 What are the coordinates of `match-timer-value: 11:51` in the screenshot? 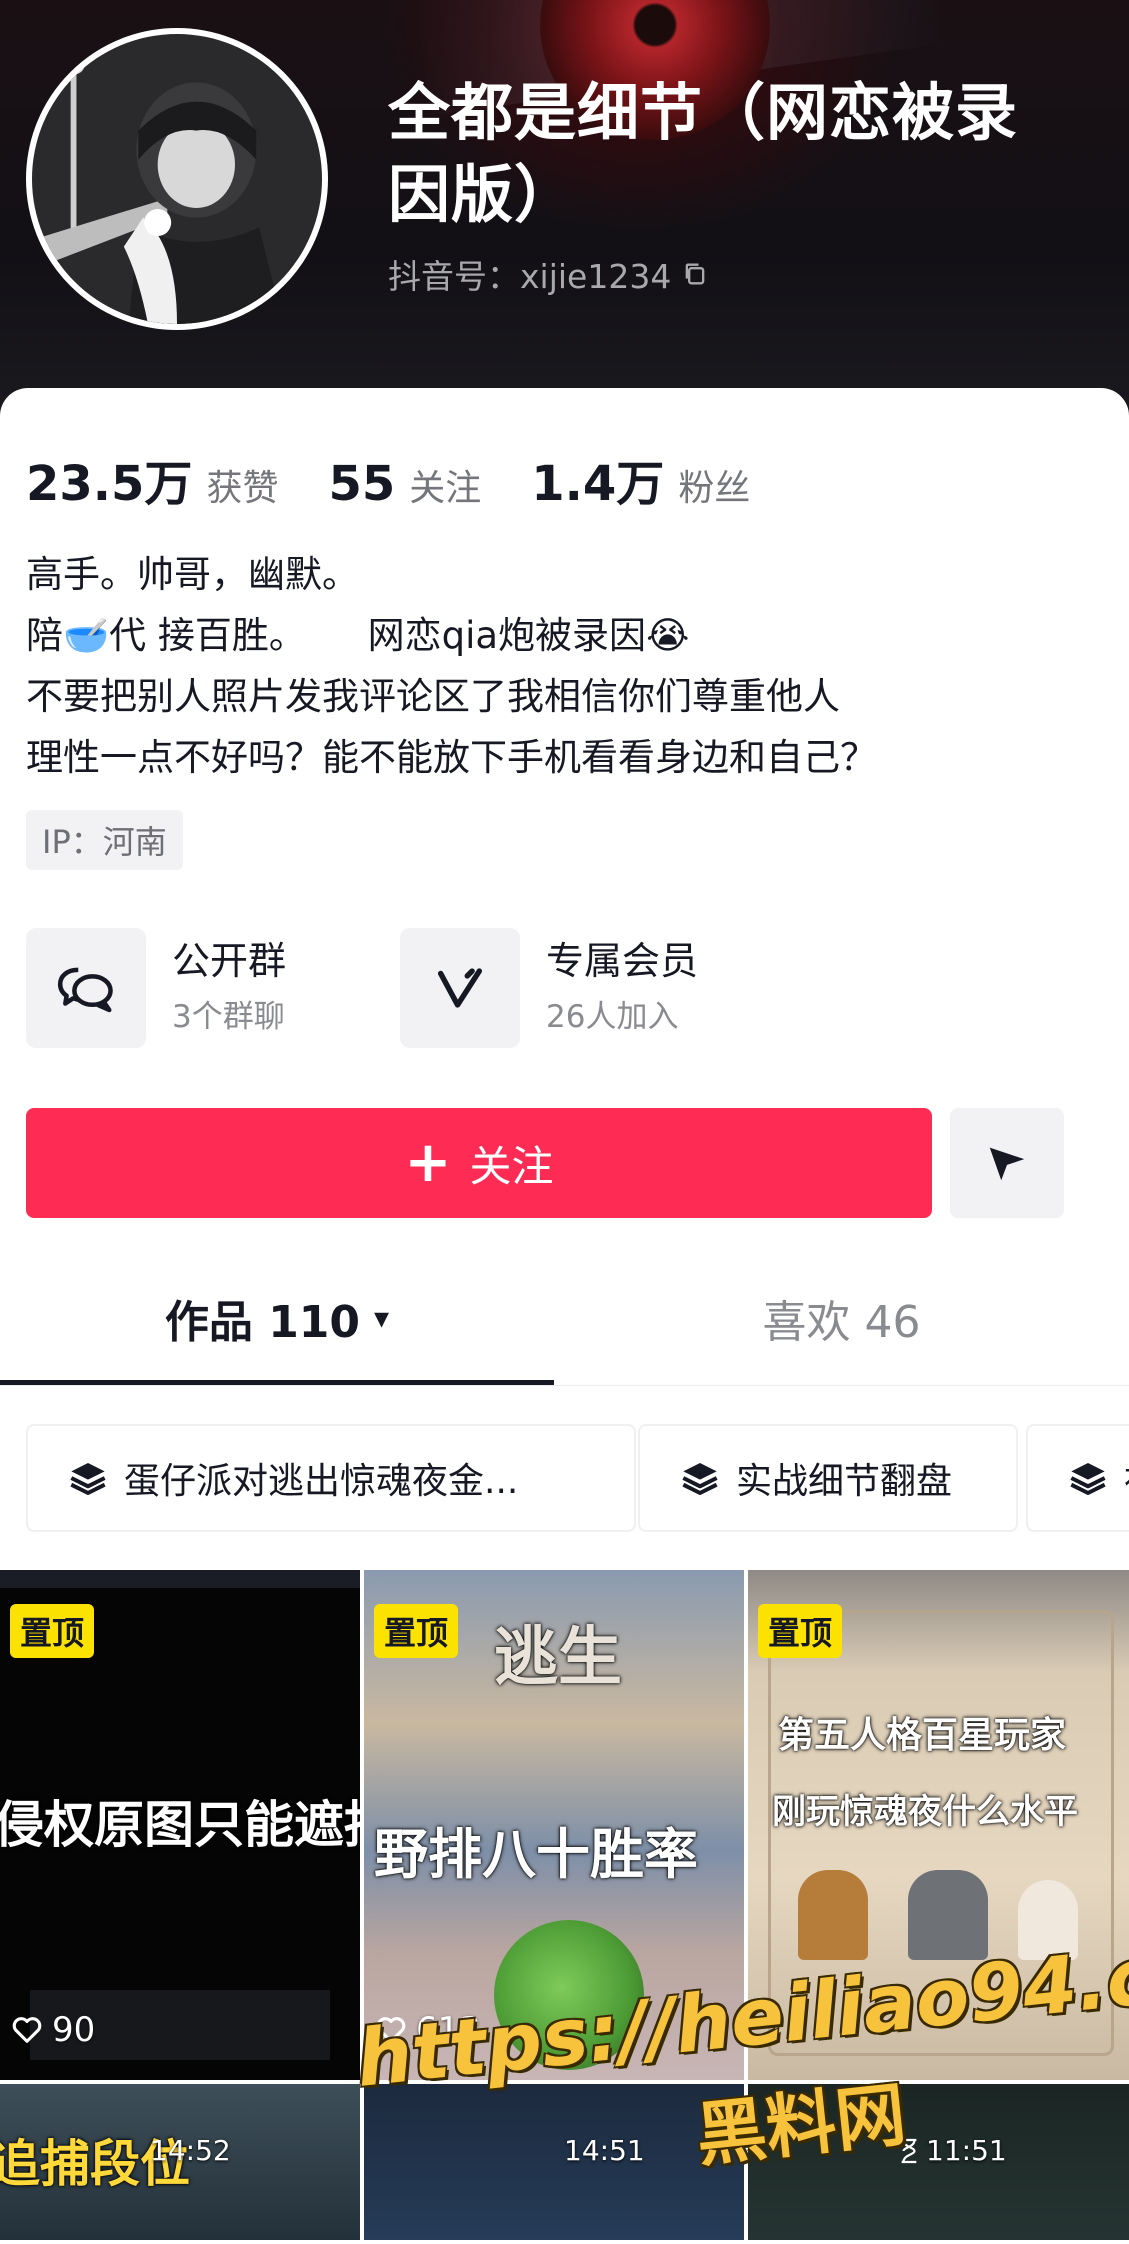 It's located at (966, 2150).